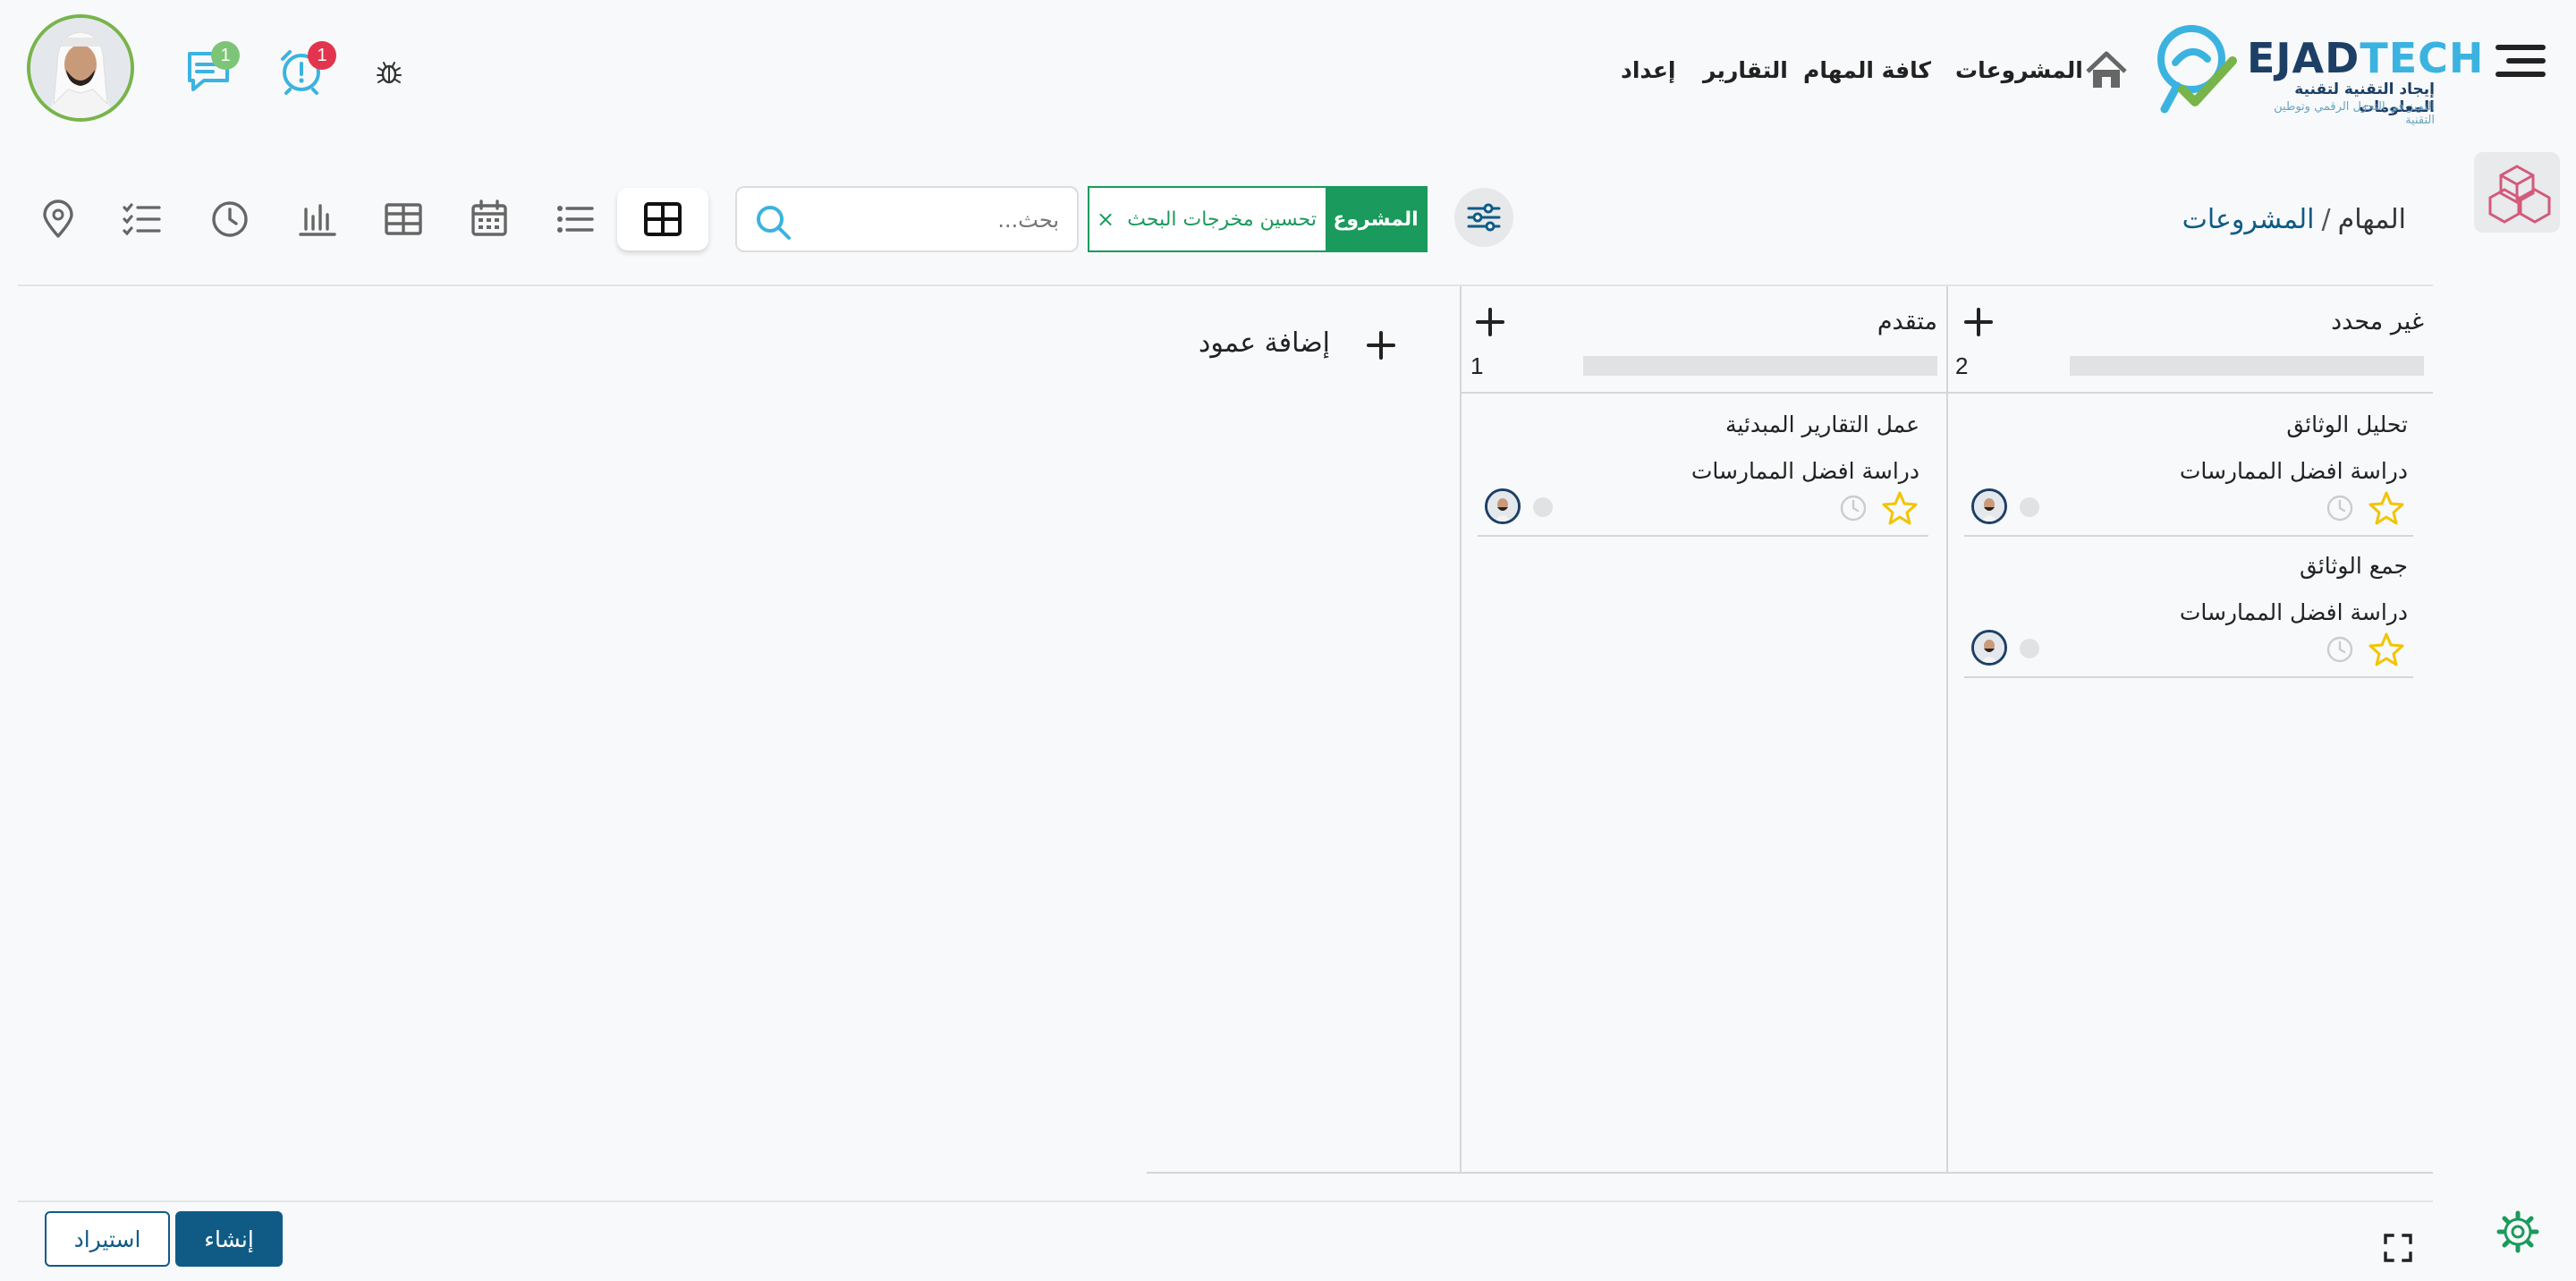  Describe the element at coordinates (2422, 58) in the screenshot. I see `logo-word-b: TECH` at that location.